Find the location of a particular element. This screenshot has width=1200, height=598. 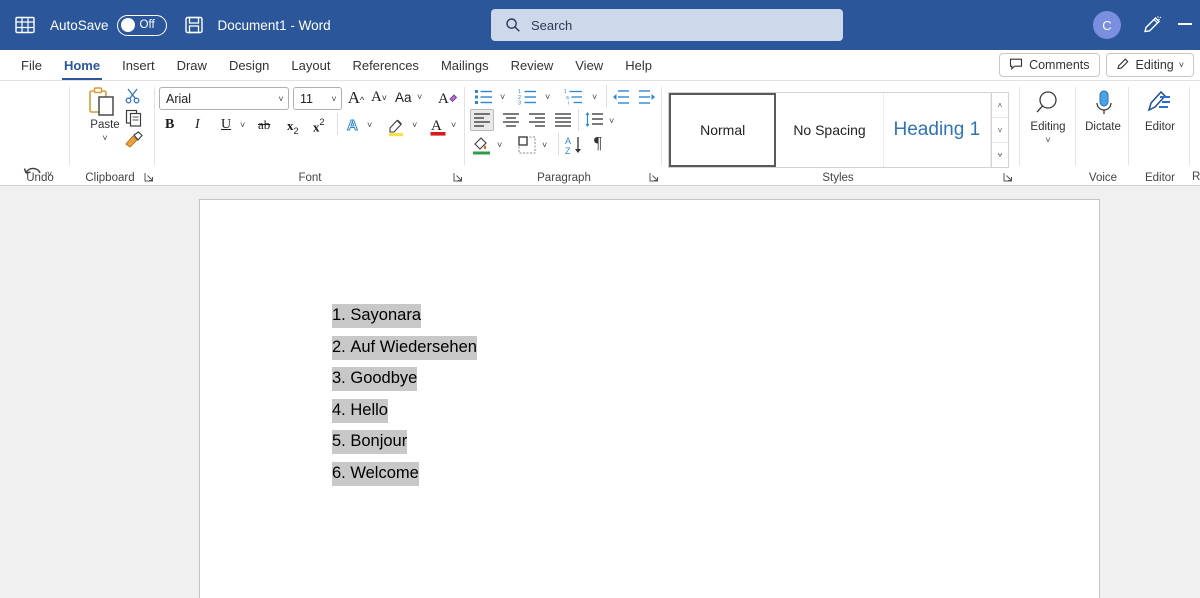

editing-group-label: Editing is located at coordinates (1048, 127).